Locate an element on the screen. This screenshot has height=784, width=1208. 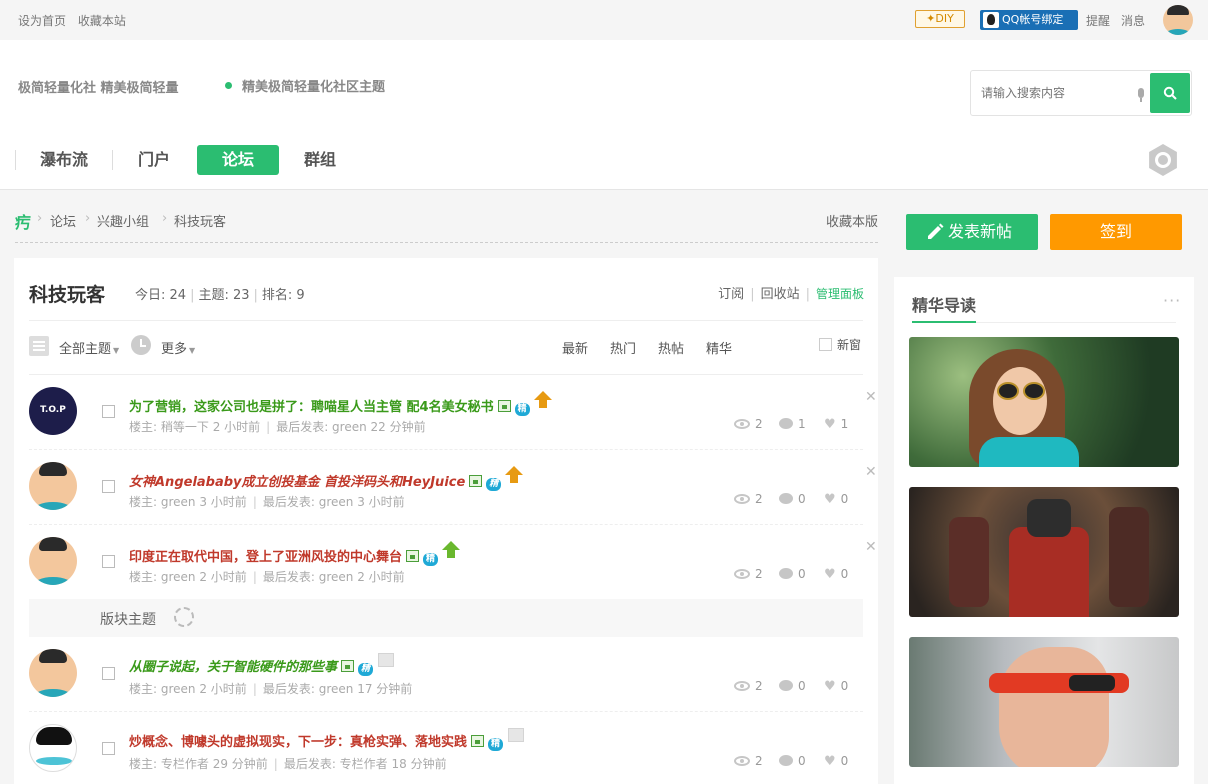
favorite-board-link: 收藏本版 is located at coordinates (852, 220).